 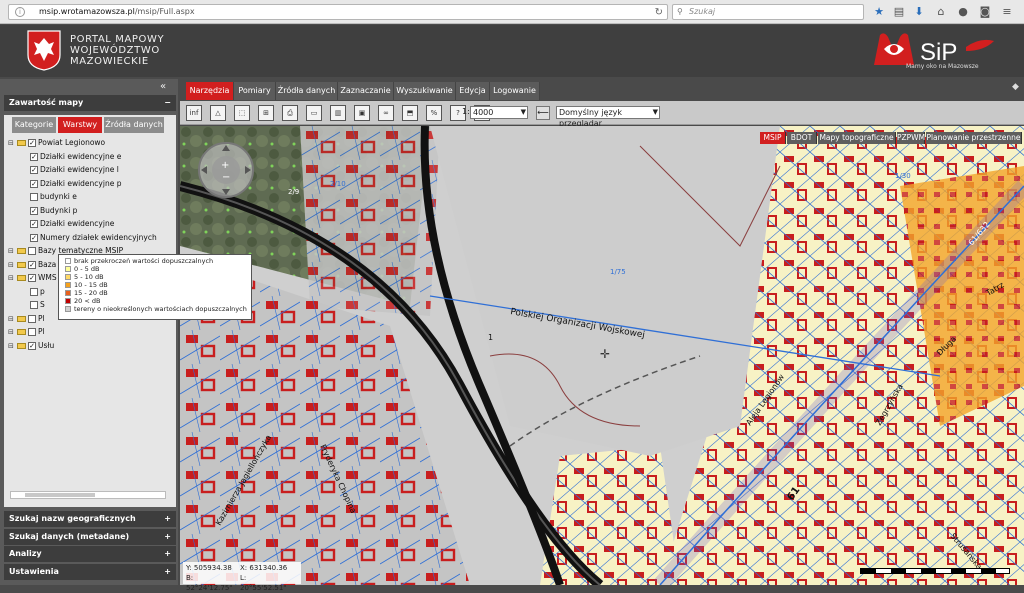 I want to click on folder-icon, so click(x=21, y=251).